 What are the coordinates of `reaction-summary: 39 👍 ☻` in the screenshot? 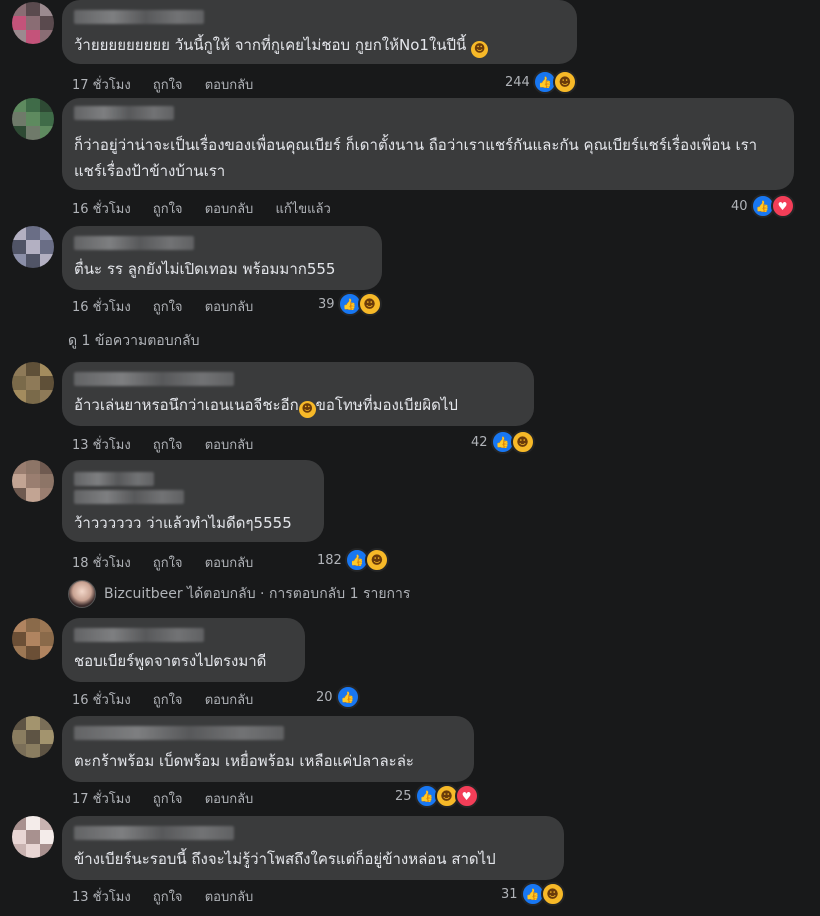 It's located at (350, 304).